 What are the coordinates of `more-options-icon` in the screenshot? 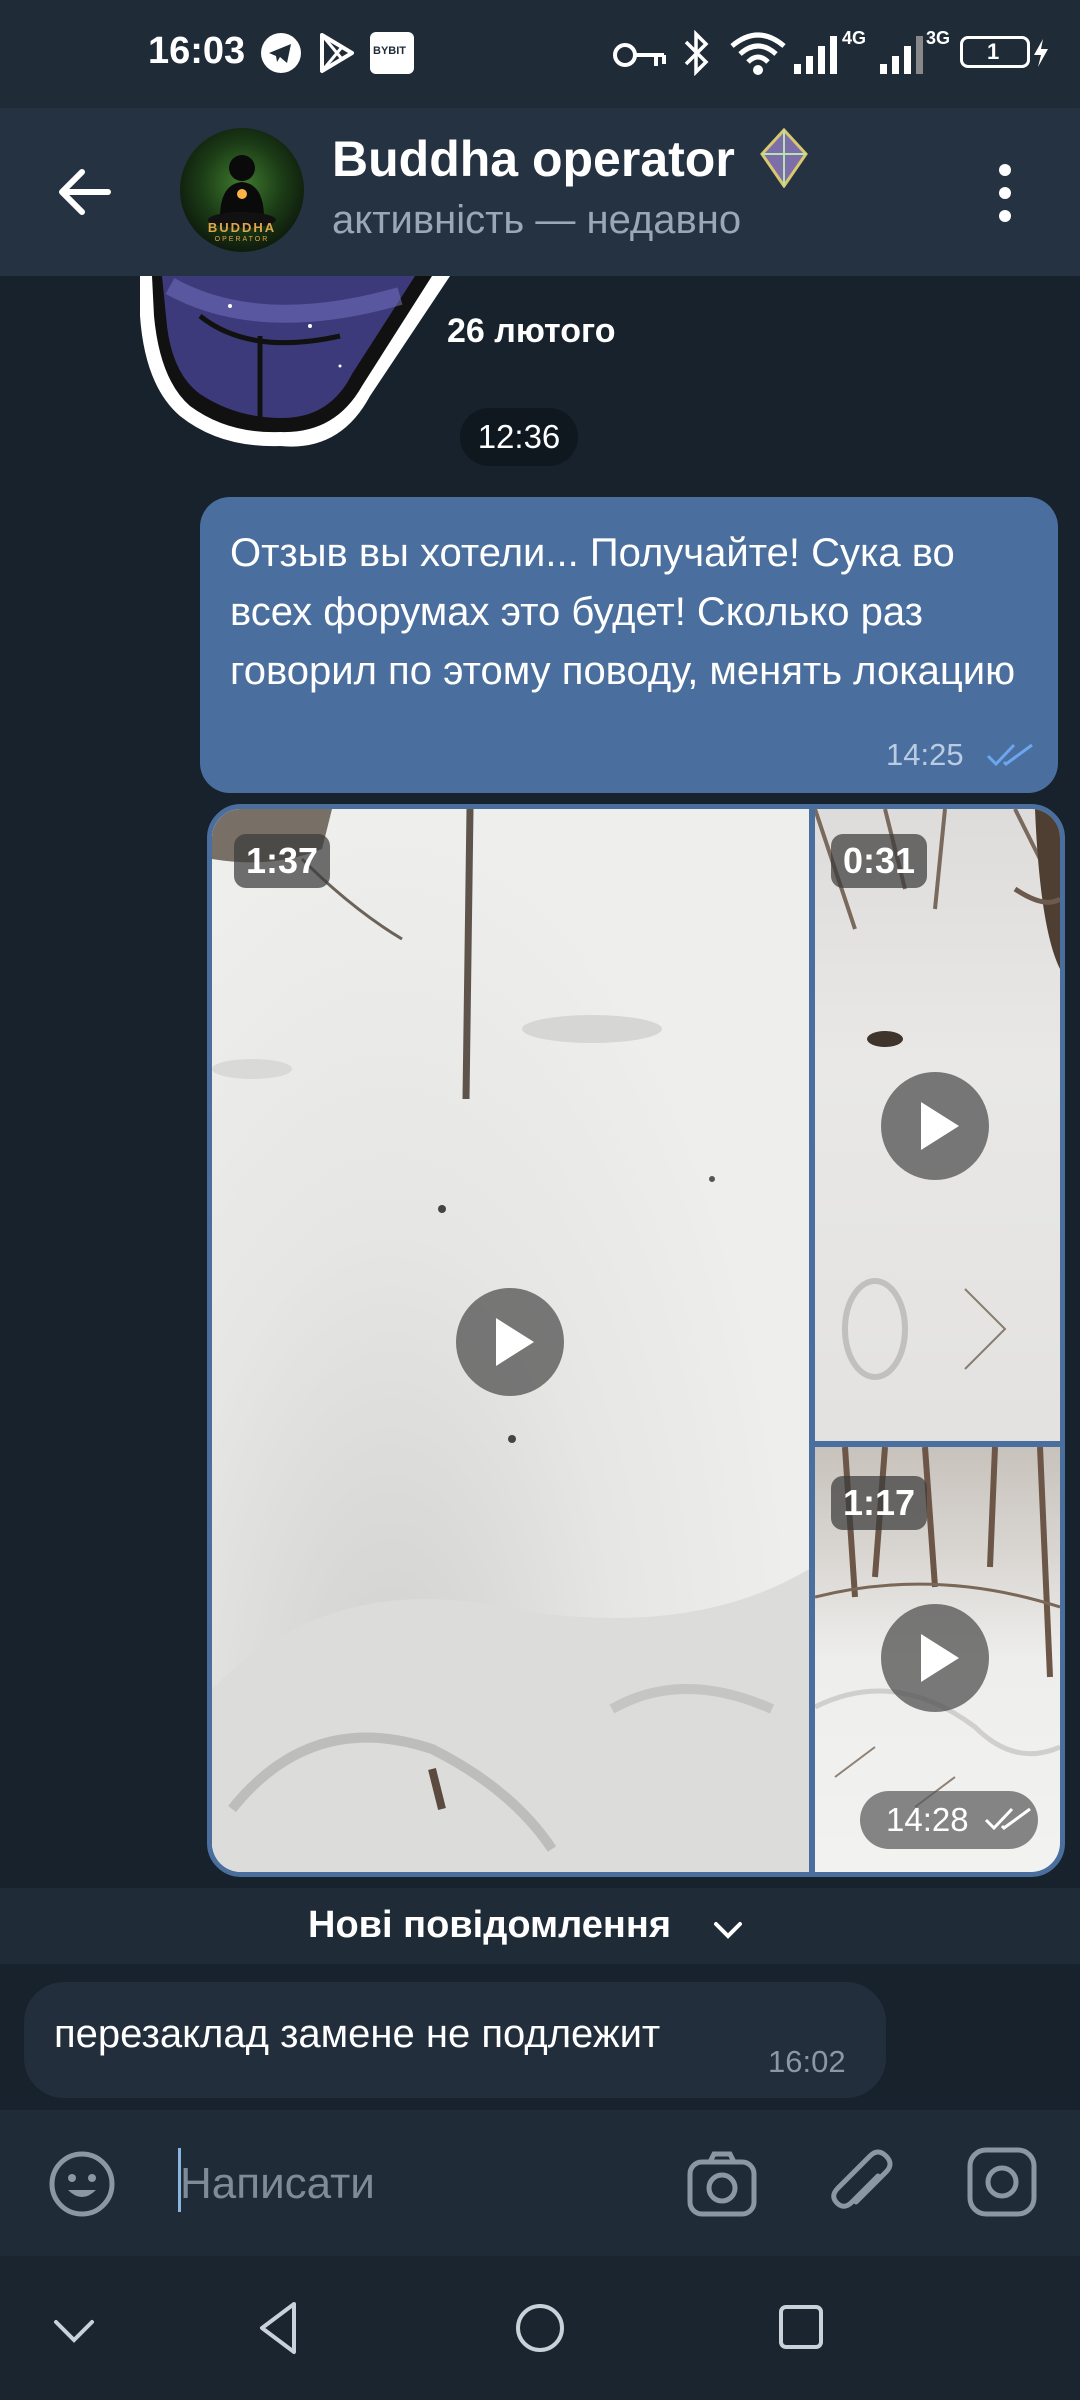 It's located at (1005, 193).